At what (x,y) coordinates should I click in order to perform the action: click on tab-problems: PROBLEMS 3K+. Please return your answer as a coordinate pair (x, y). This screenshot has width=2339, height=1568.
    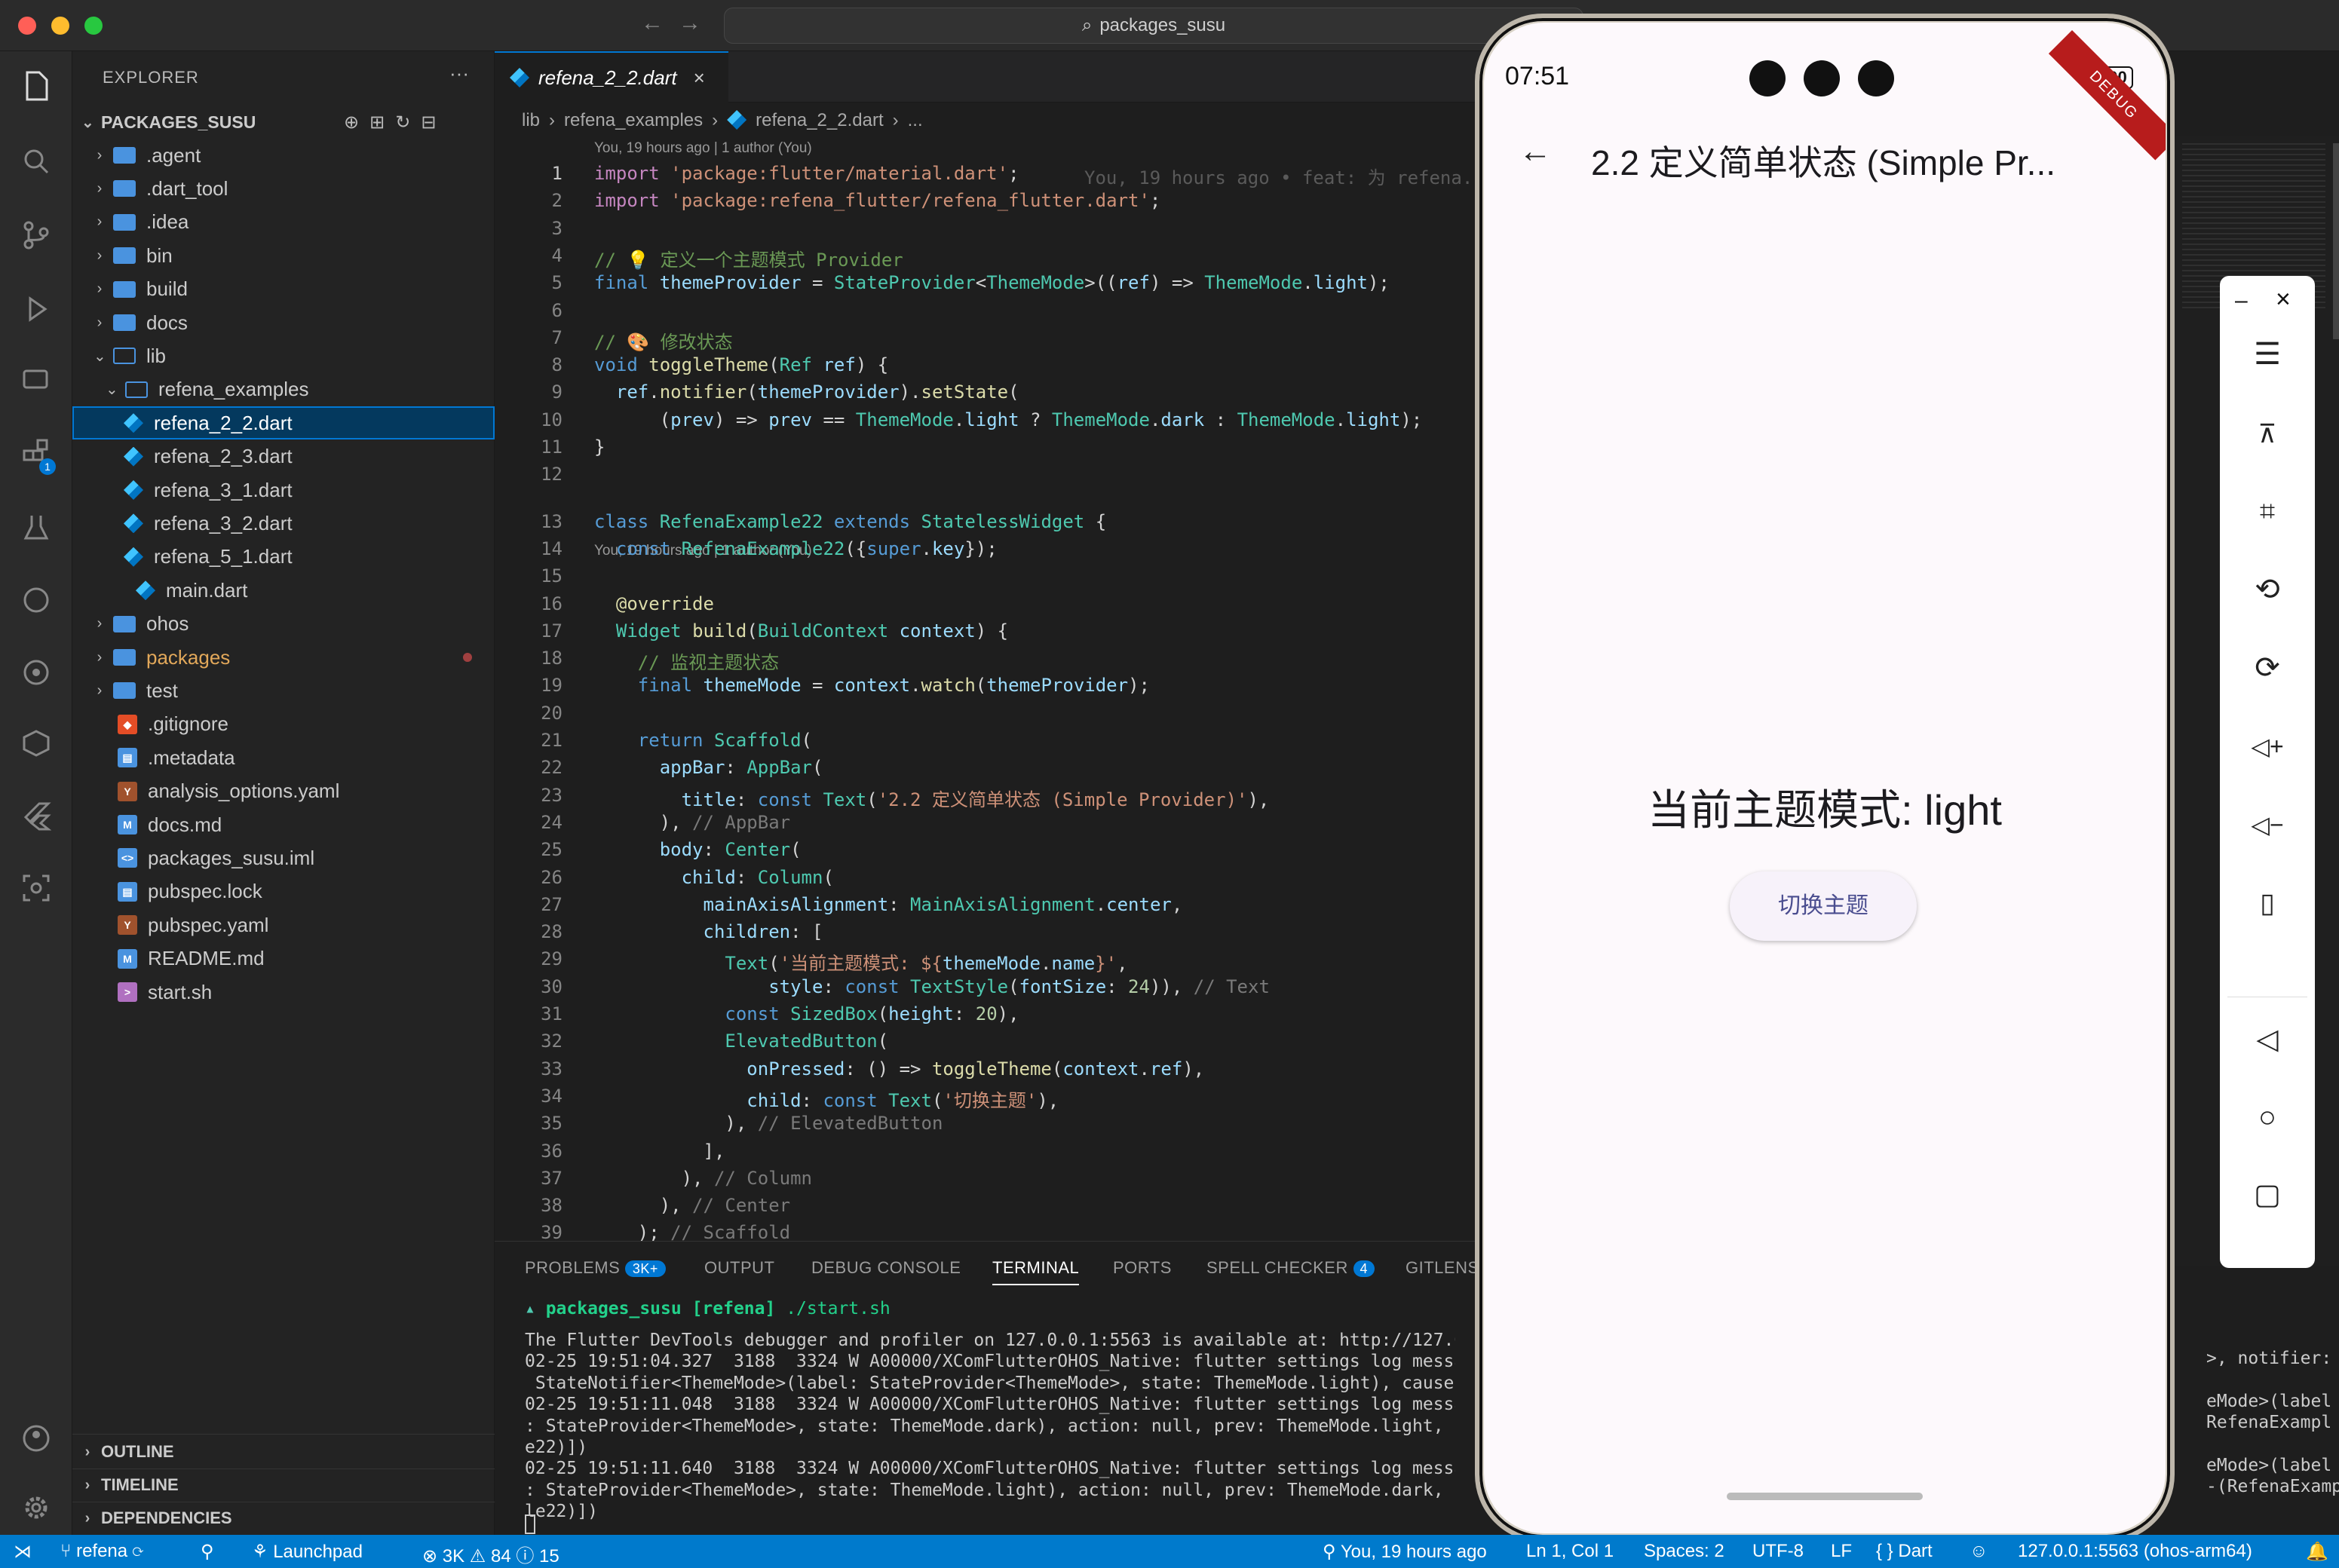
    Looking at the image, I should click on (595, 1268).